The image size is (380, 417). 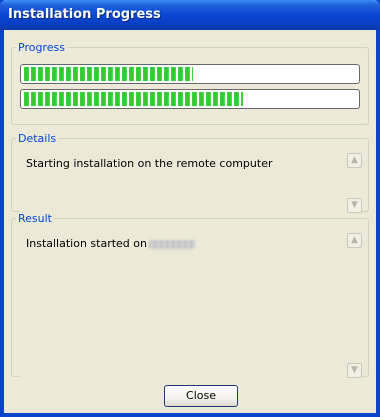 I want to click on details-legend: Details, so click(x=37, y=138).